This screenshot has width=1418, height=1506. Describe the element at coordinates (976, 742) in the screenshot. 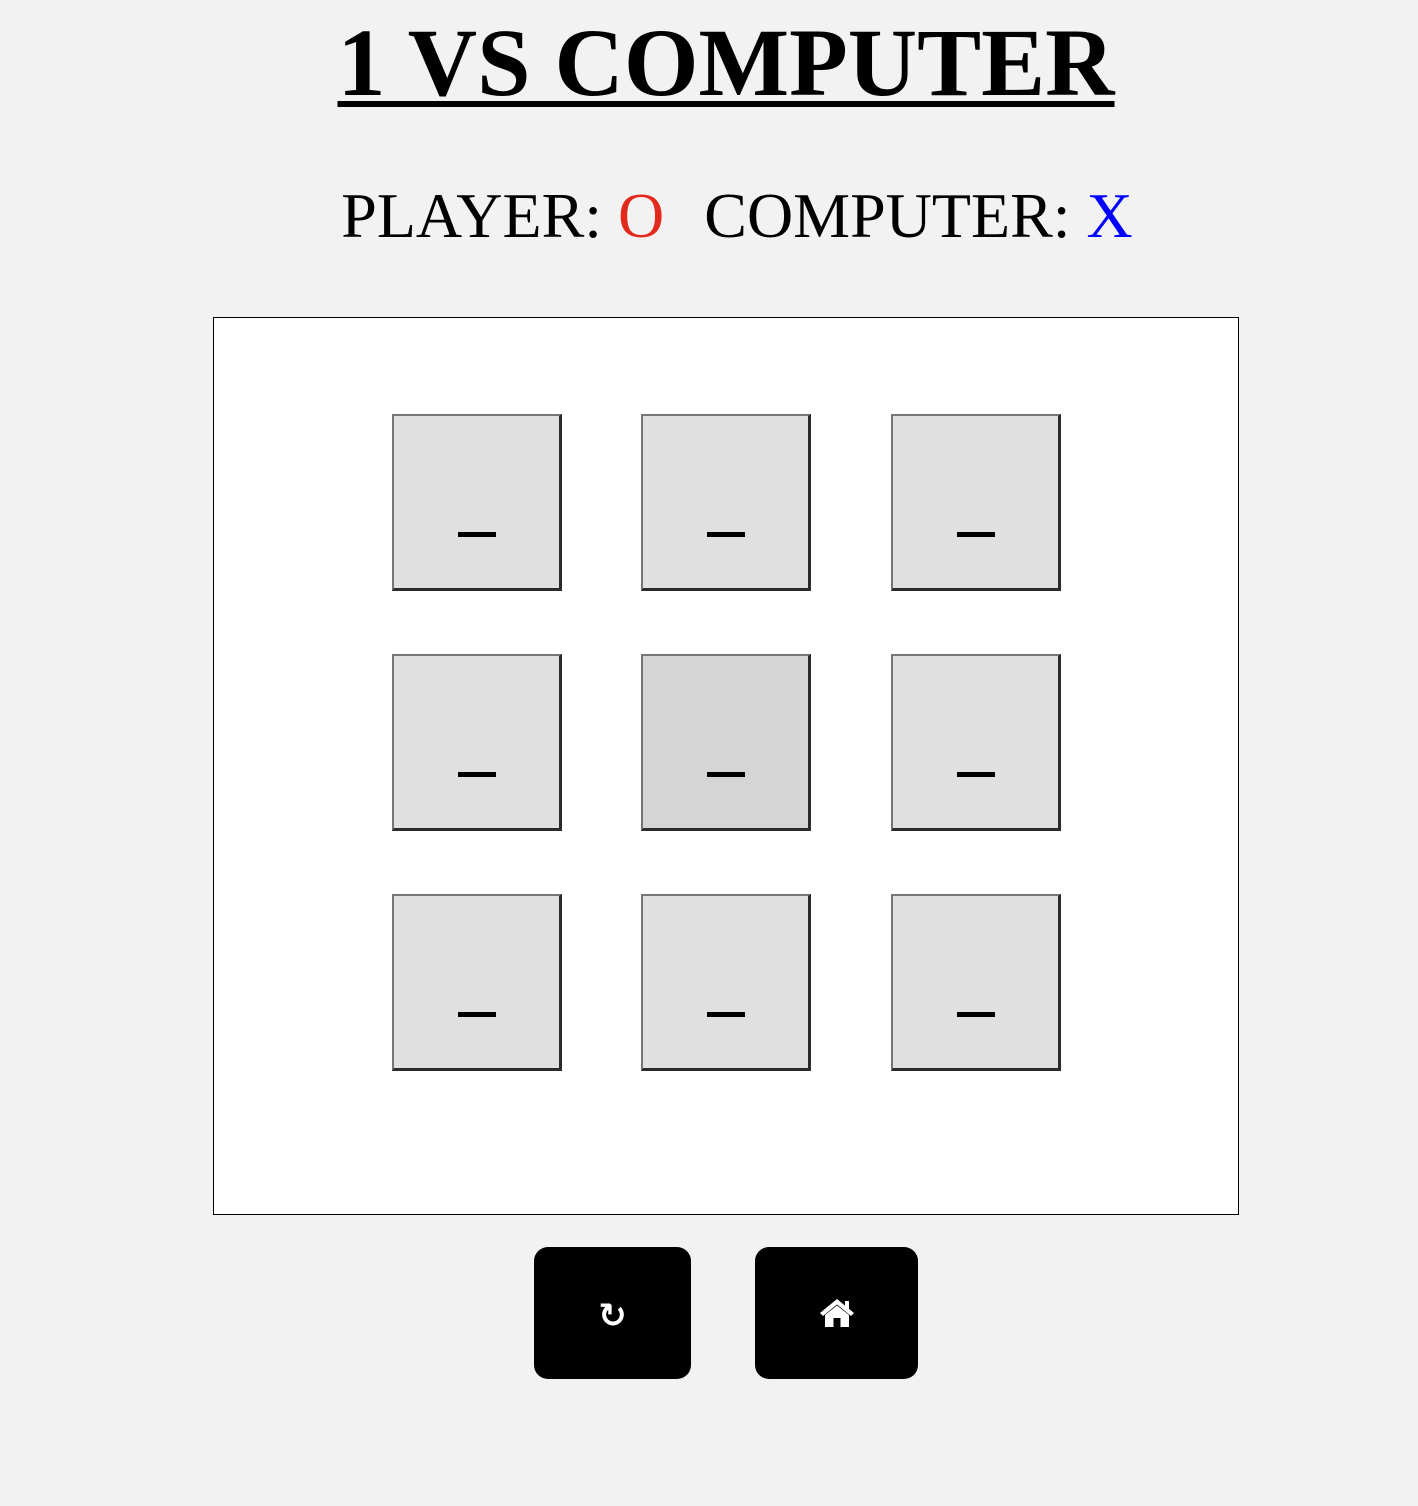

I see `board-cell-6: _` at that location.